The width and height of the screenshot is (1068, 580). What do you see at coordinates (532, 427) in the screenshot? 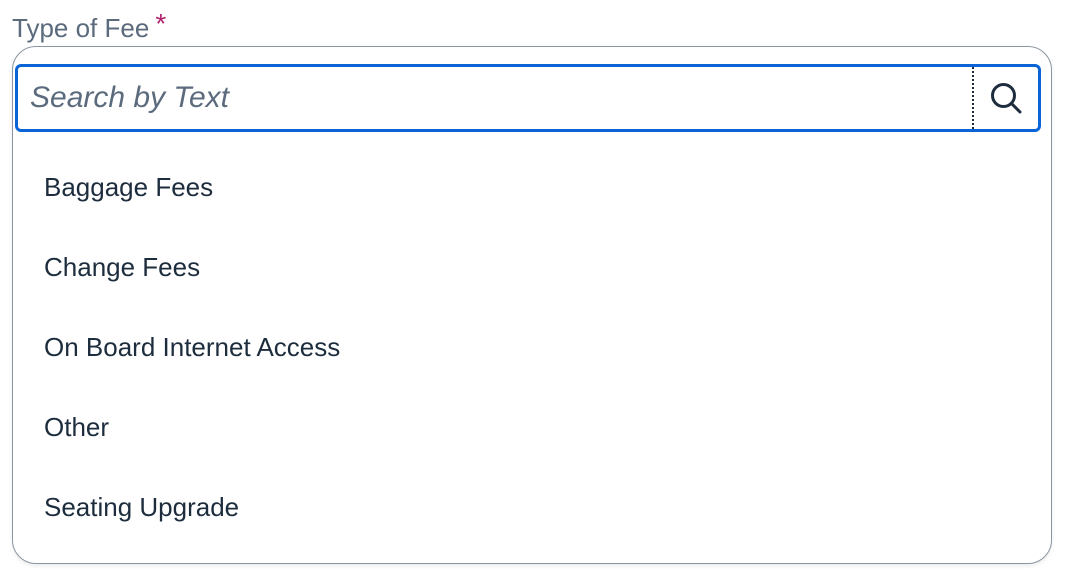
I see `list-item-other: Other` at bounding box center [532, 427].